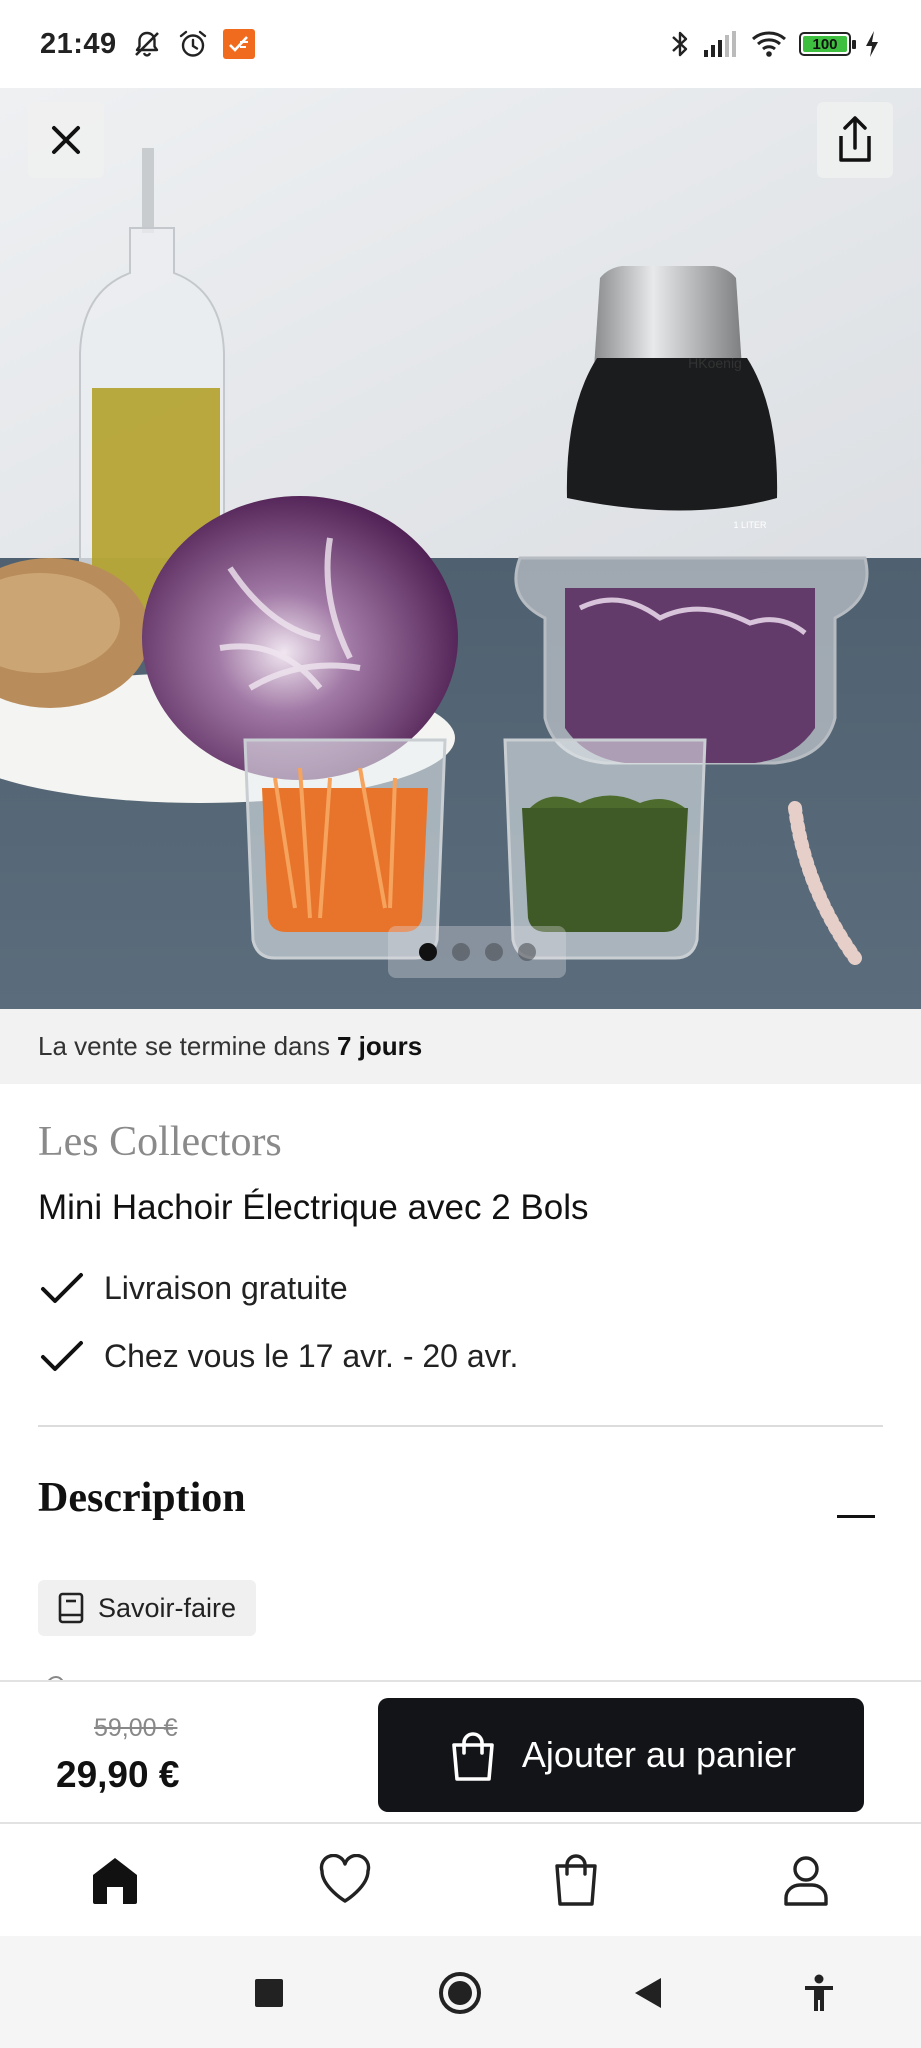  I want to click on description-collapse-toggle, so click(856, 1516).